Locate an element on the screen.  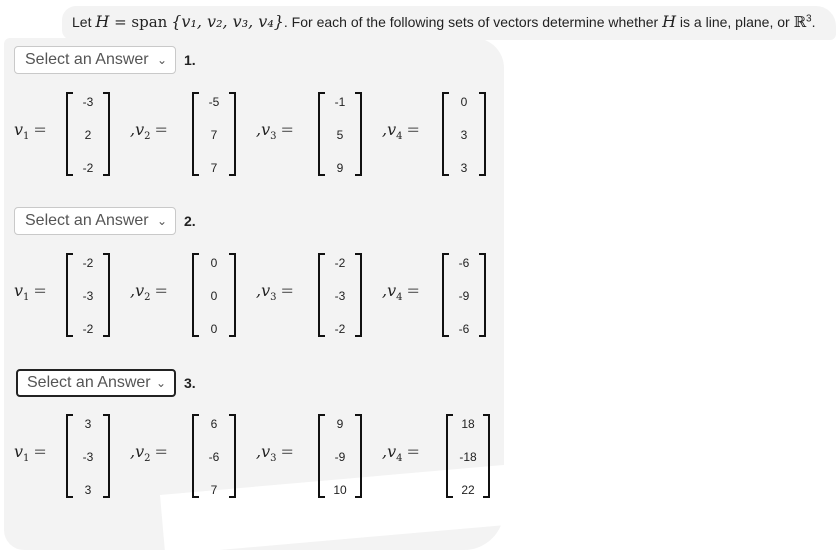
question-number-1: 1. is located at coordinates (190, 60).